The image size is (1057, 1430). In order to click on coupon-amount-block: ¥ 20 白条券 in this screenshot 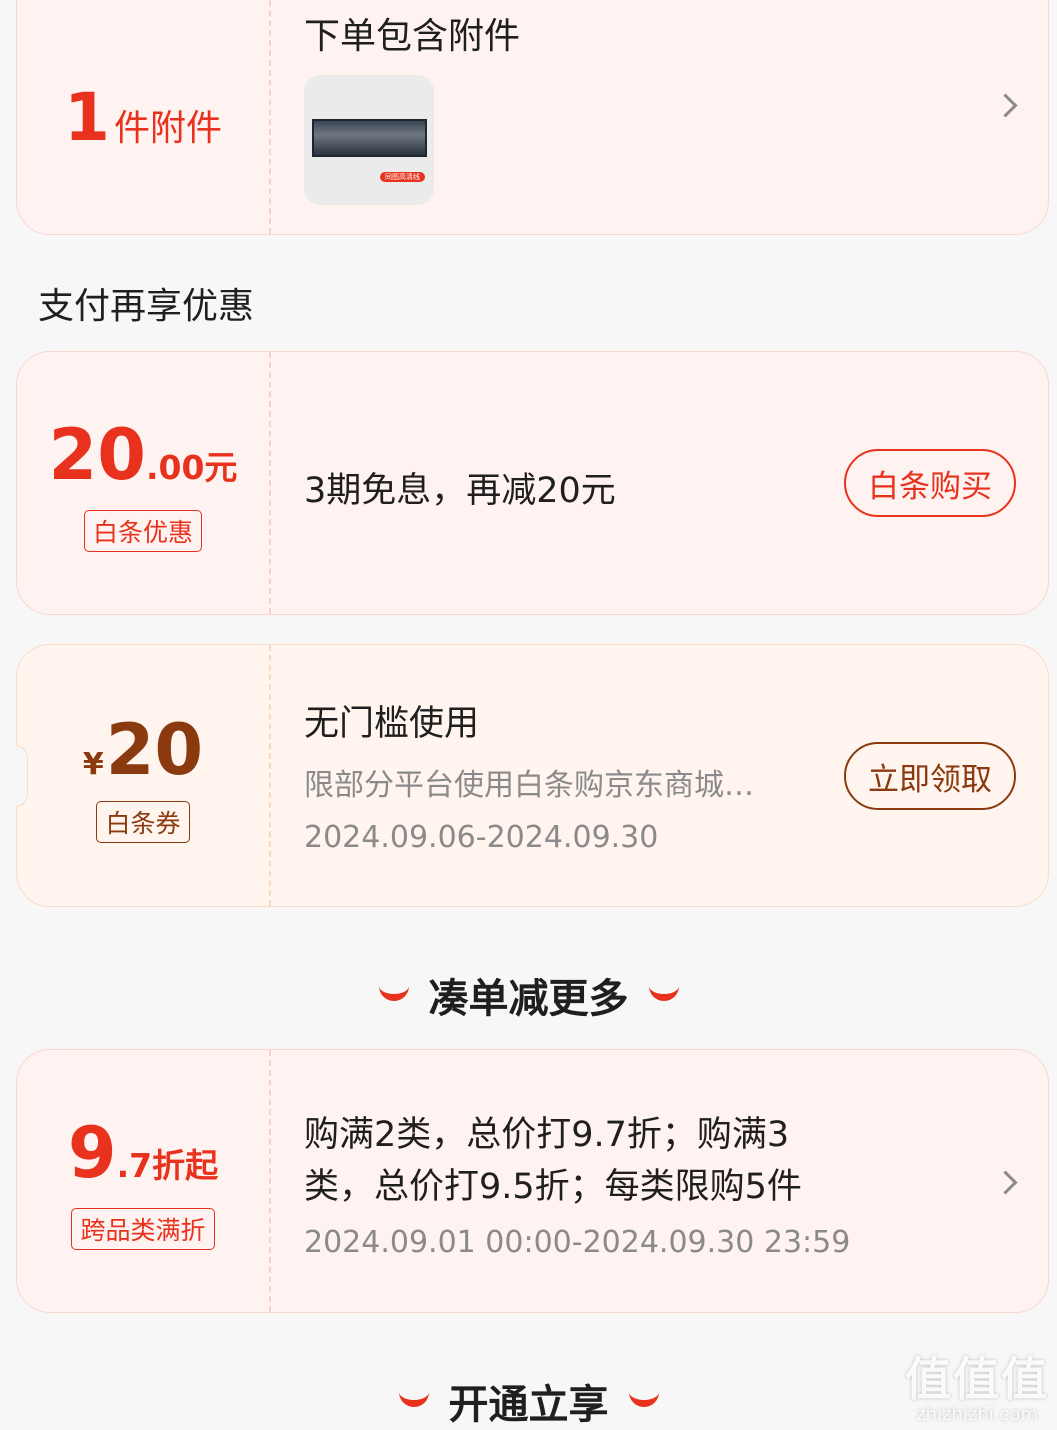, I will do `click(143, 775)`.